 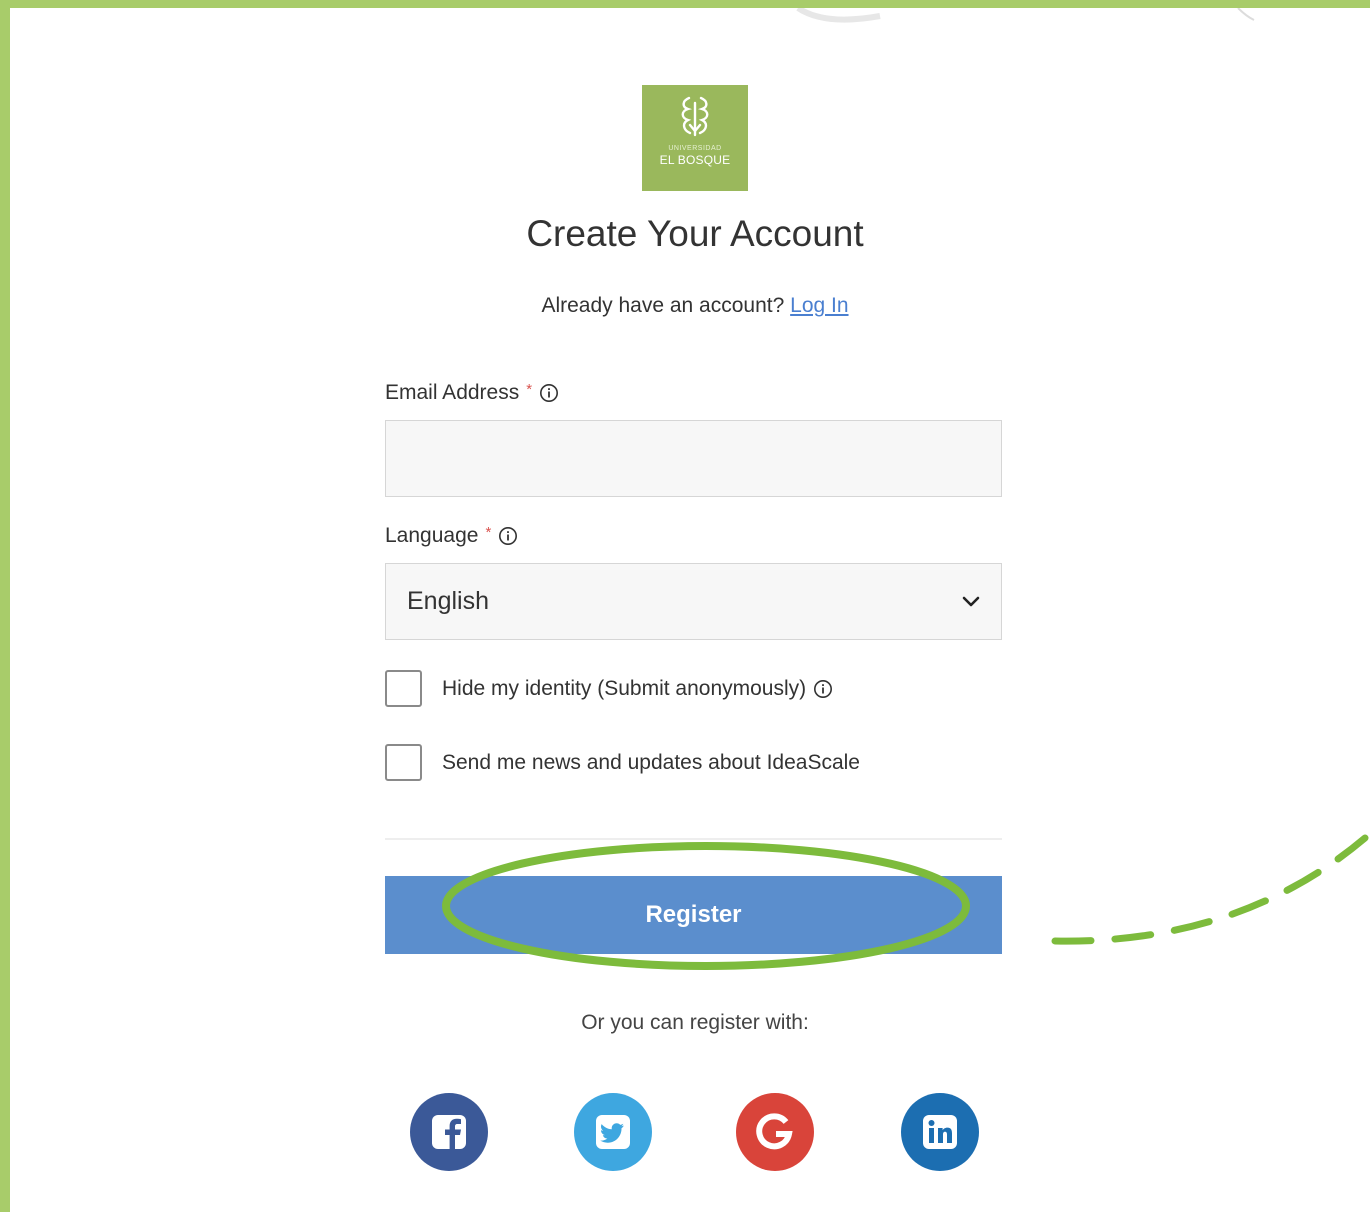 I want to click on facebook-icon, so click(x=449, y=1132).